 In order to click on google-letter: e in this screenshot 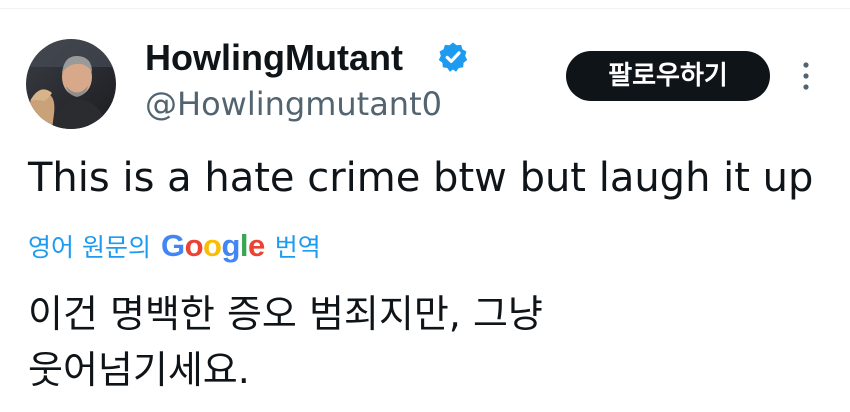, I will do `click(256, 245)`.